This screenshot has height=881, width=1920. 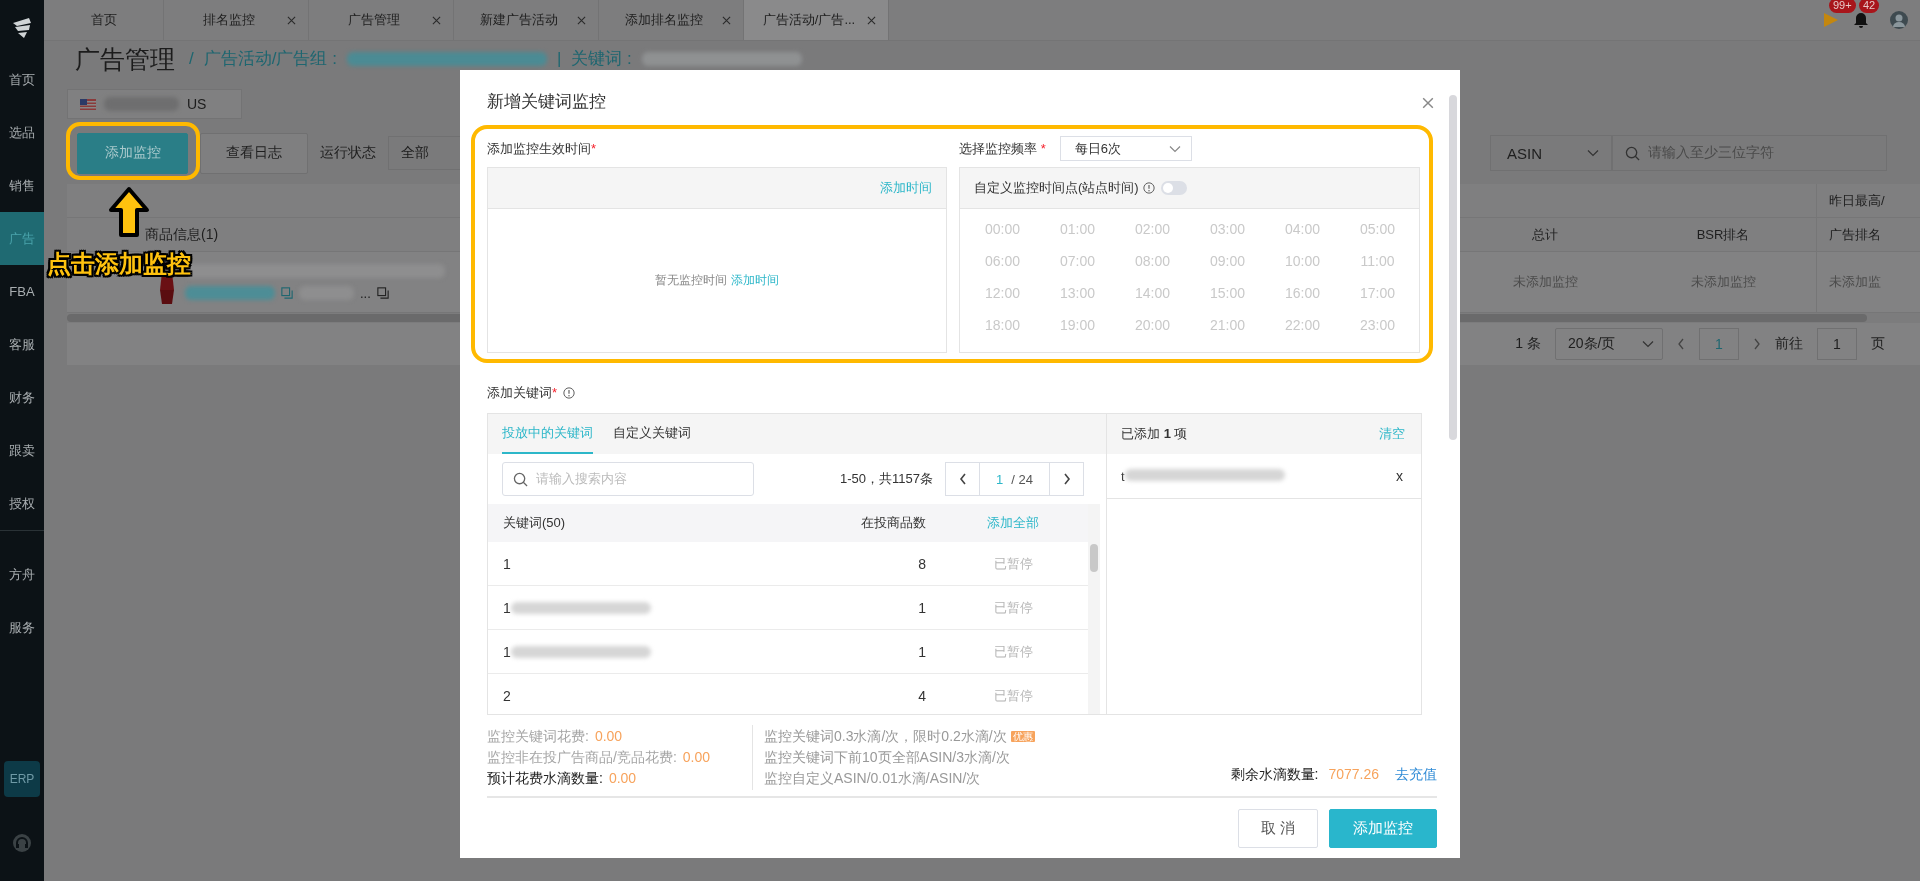 What do you see at coordinates (1868, 234) in the screenshot?
I see `column-header: 广告排名` at bounding box center [1868, 234].